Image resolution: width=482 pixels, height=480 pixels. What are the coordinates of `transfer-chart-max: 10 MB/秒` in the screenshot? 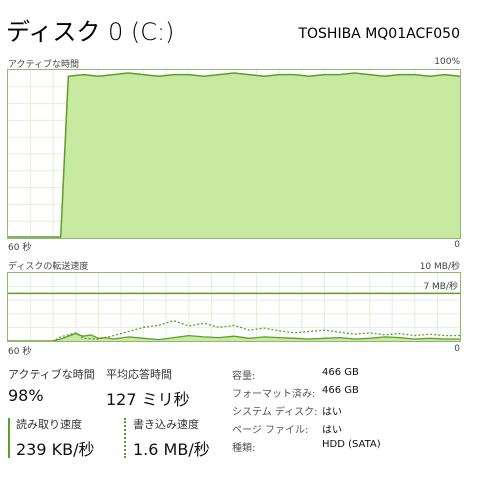 It's located at (439, 267).